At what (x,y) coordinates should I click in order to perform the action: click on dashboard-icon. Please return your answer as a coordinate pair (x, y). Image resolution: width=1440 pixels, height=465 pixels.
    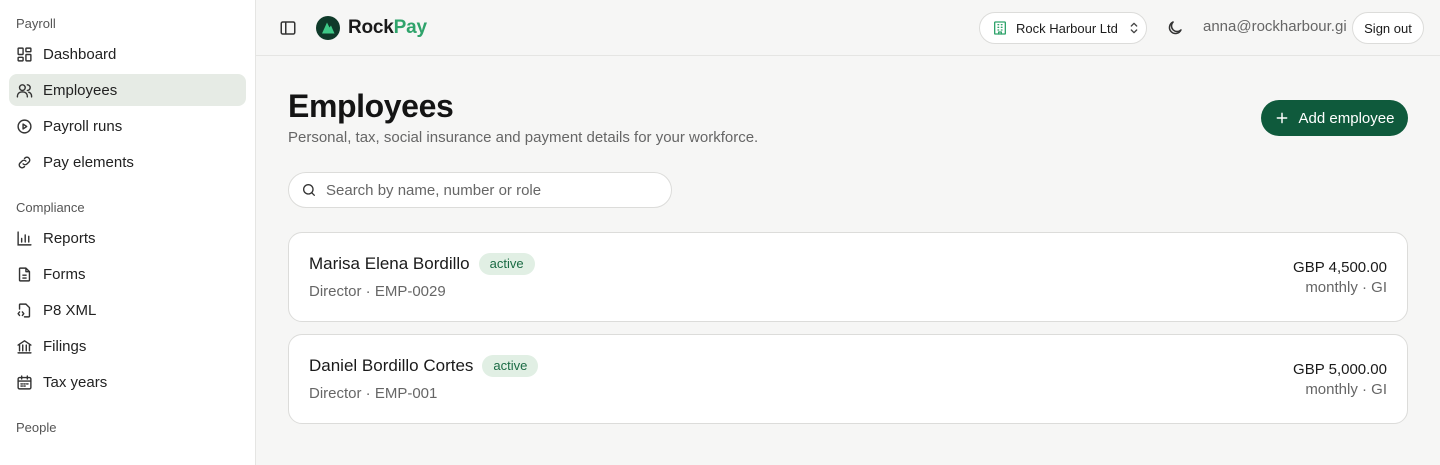
    Looking at the image, I should click on (24, 54).